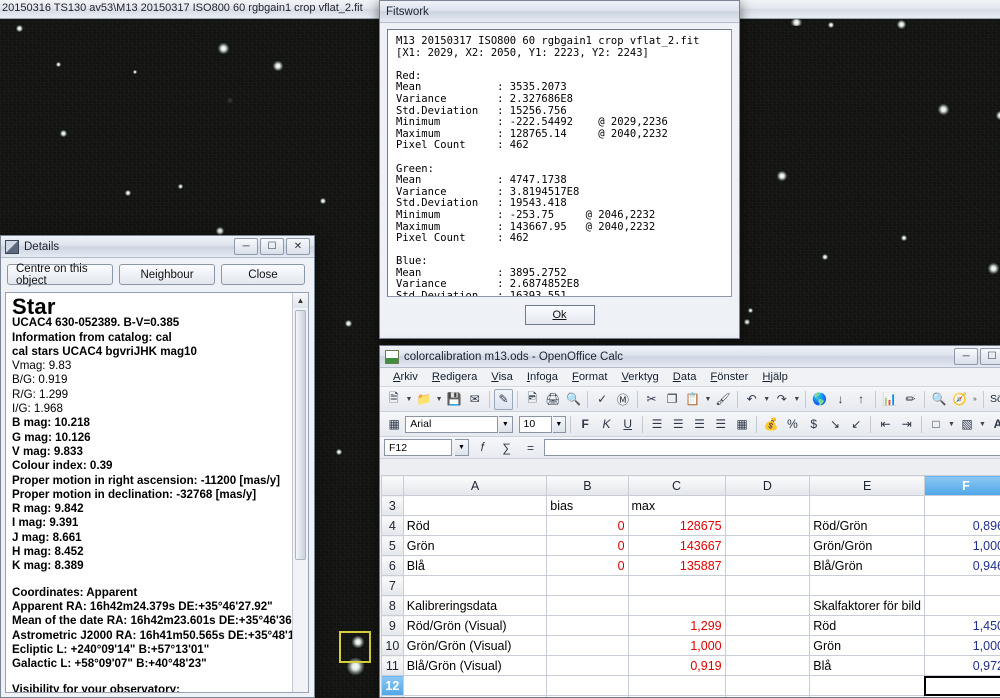 The height and width of the screenshot is (698, 1000). What do you see at coordinates (676, 625) in the screenshot?
I see `cell-C9: 1,299` at bounding box center [676, 625].